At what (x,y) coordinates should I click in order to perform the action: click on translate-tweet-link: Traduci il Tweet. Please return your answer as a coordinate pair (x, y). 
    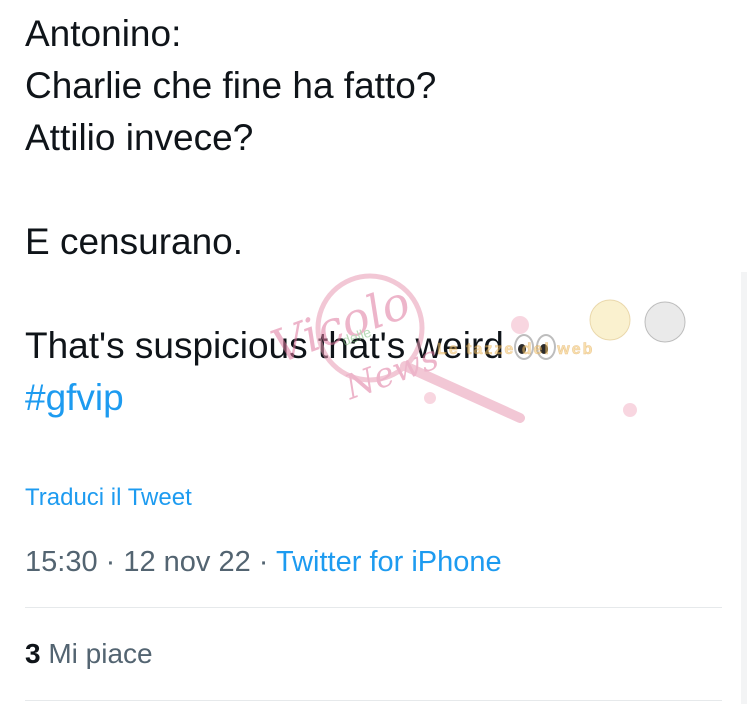
    Looking at the image, I should click on (108, 498).